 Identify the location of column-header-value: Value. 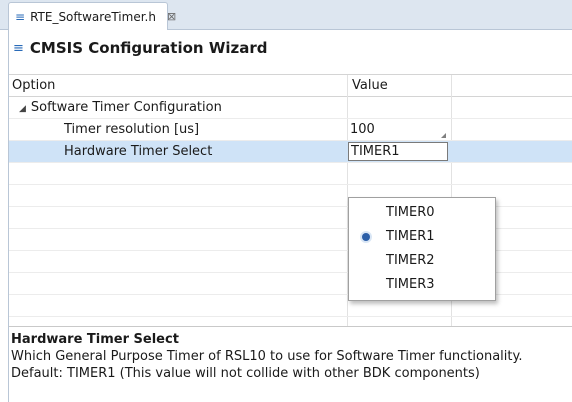
(368, 86).